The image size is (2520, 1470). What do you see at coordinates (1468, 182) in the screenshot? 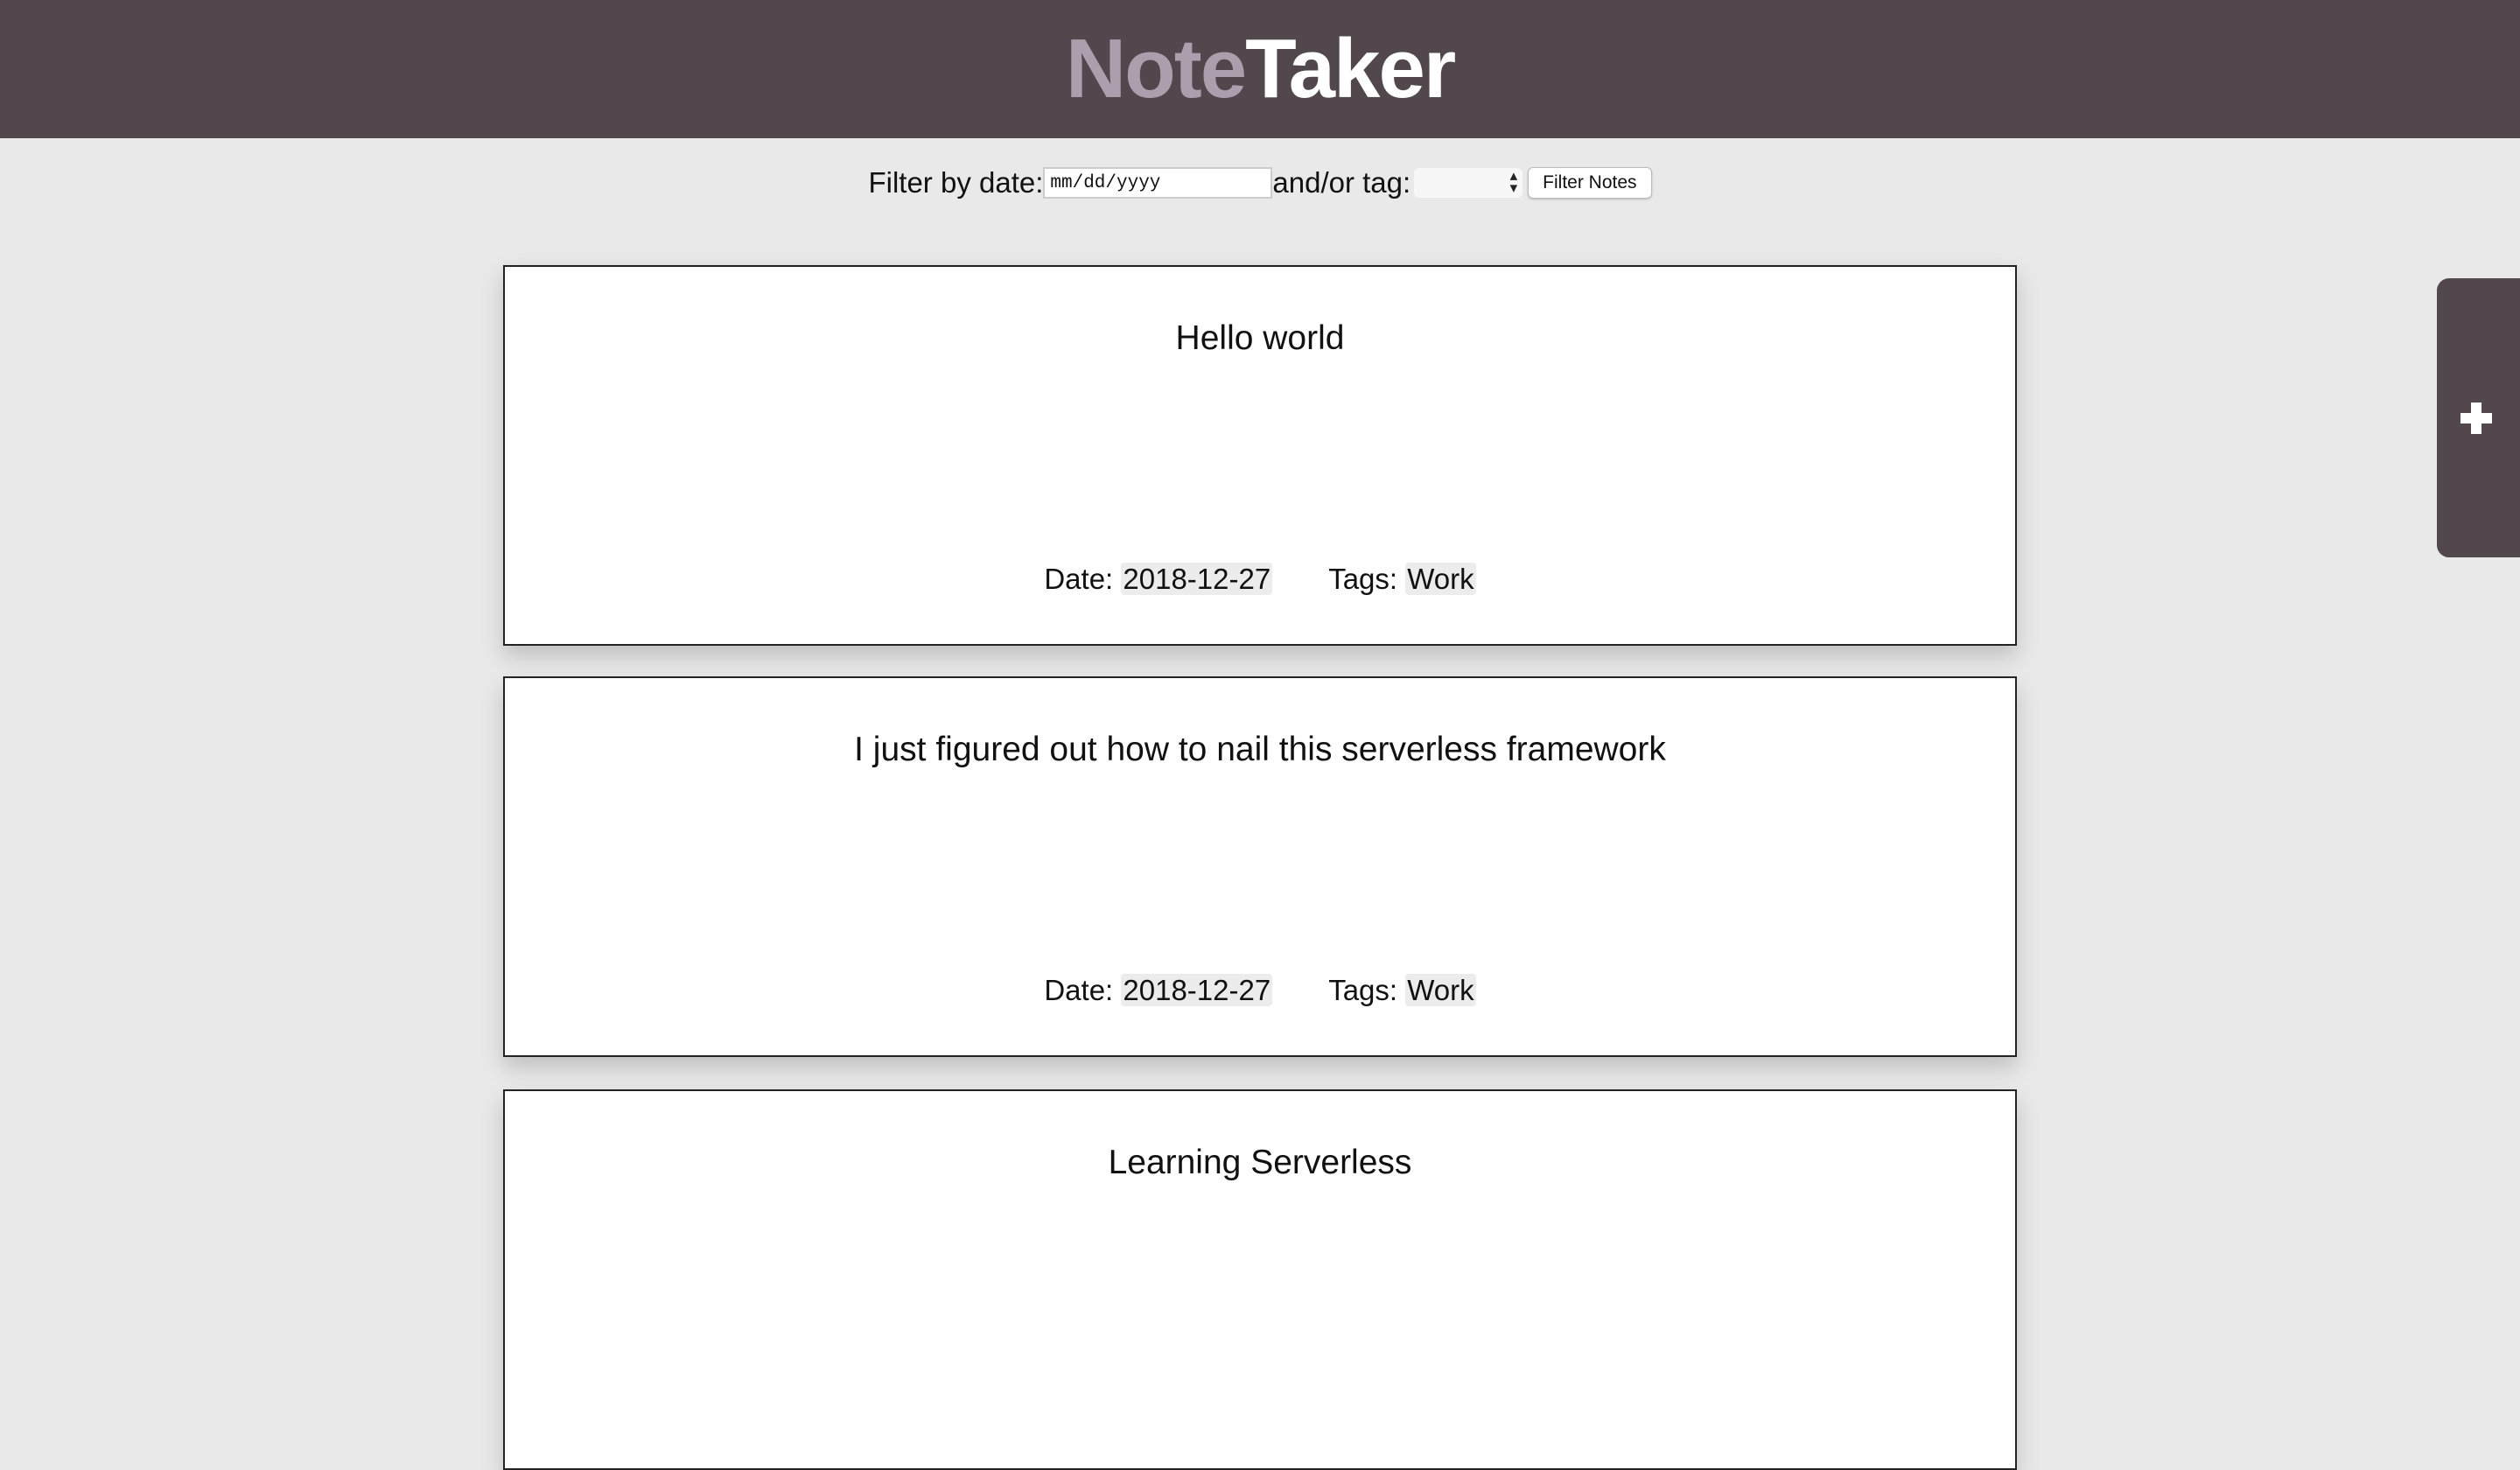
I see `tag-filter-select: ▴ ▾` at bounding box center [1468, 182].